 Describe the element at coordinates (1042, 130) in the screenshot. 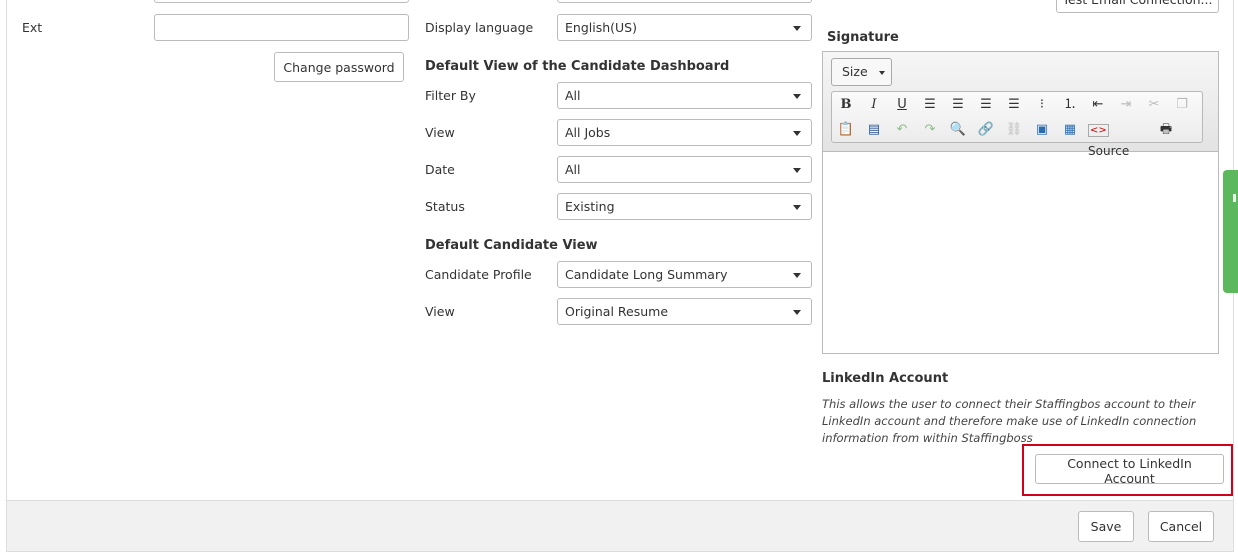

I see `image-icon: ▣` at that location.